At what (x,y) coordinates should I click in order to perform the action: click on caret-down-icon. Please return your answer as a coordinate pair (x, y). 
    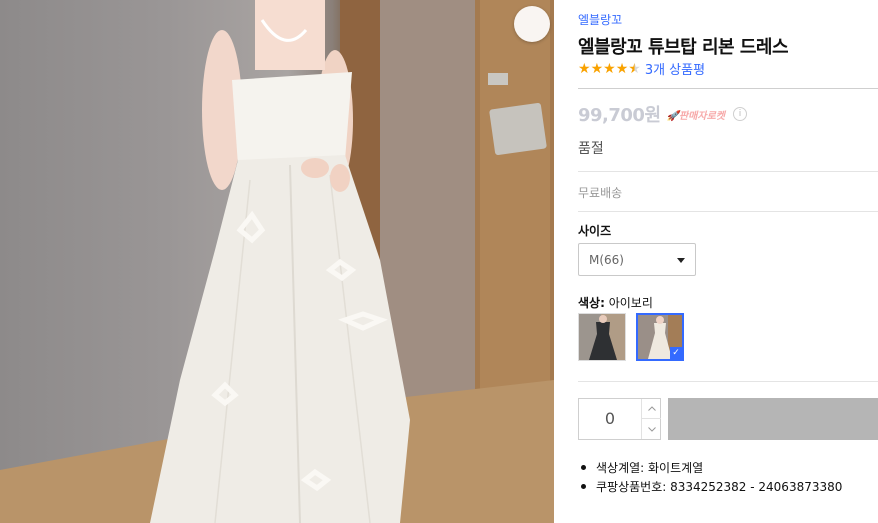
    Looking at the image, I should click on (681, 260).